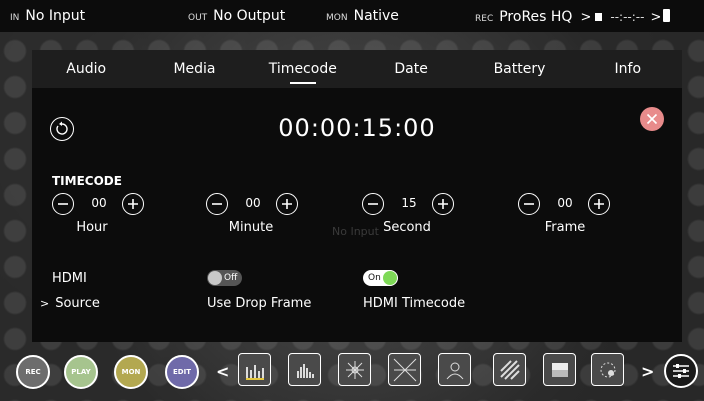 Image resolution: width=704 pixels, height=401 pixels. I want to click on frame-increment-button, so click(599, 204).